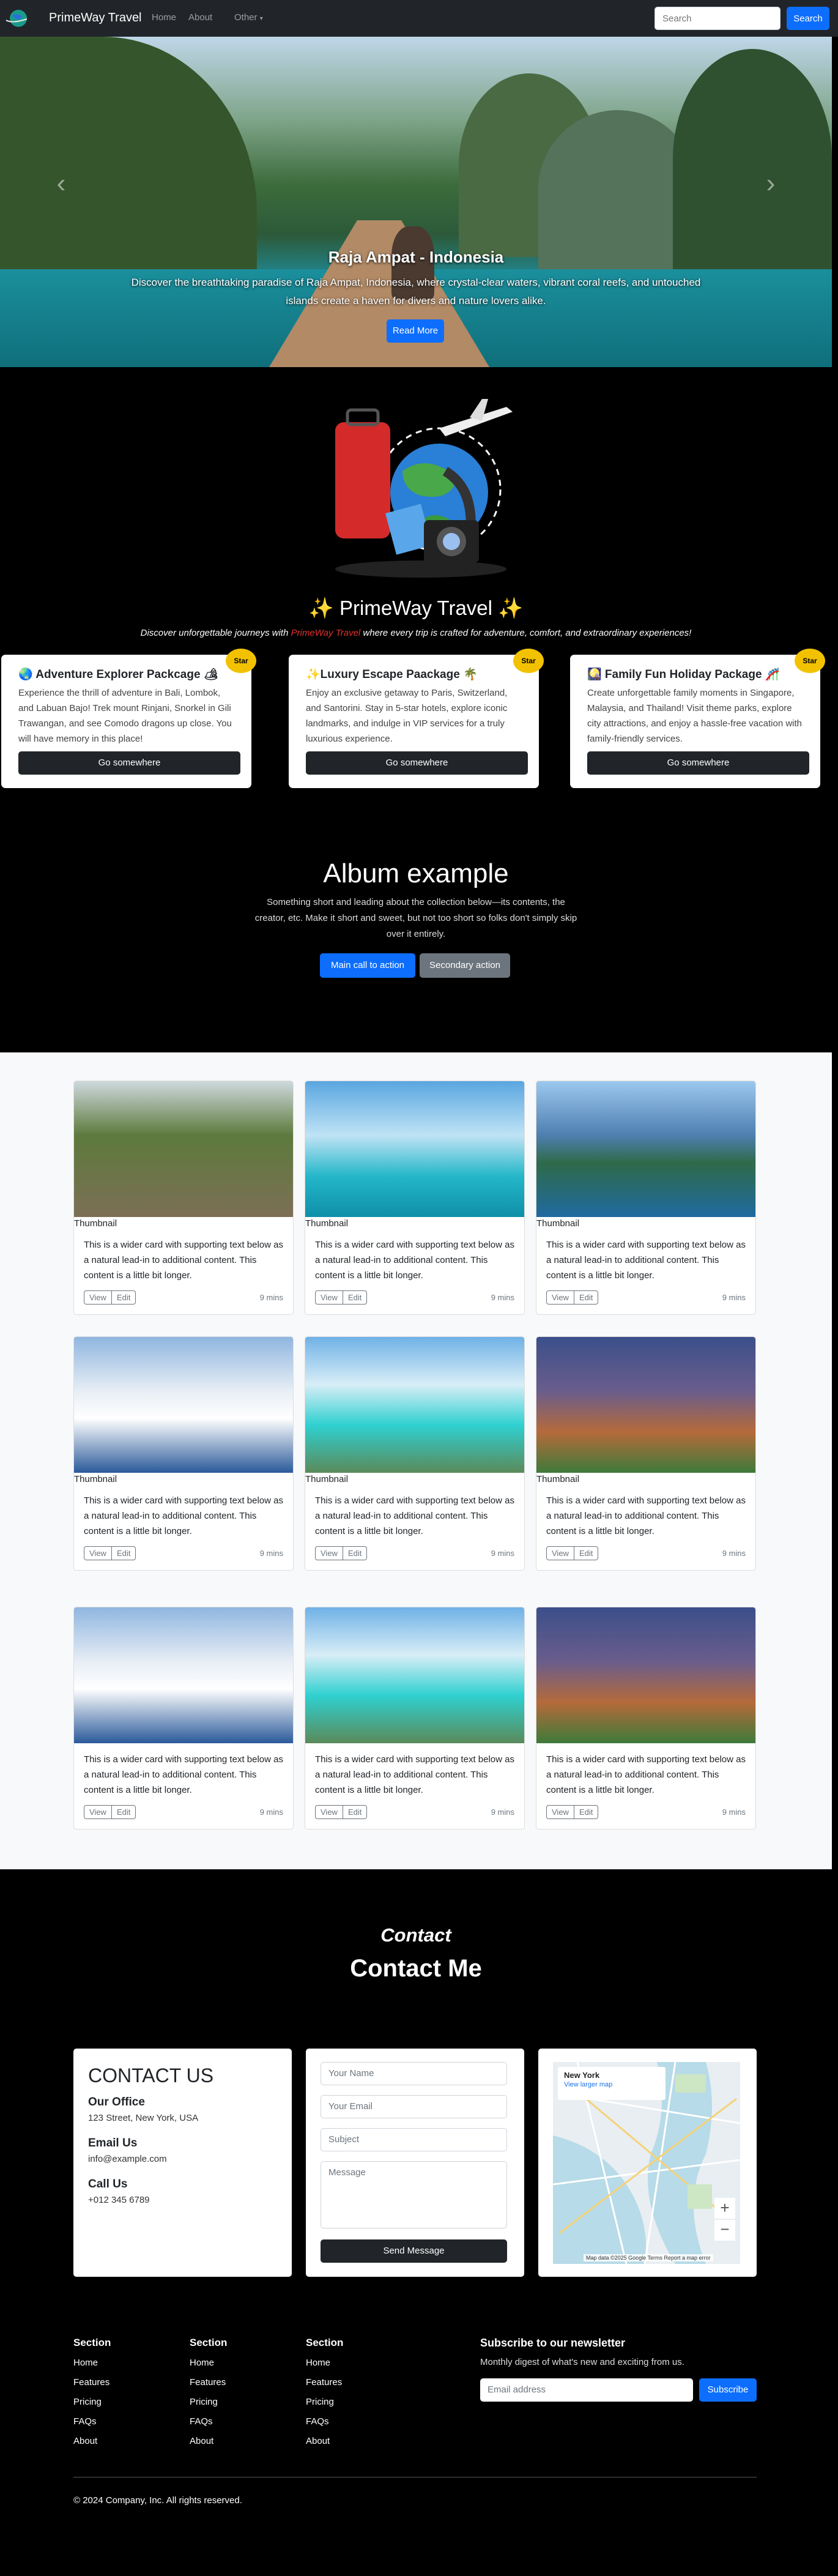  What do you see at coordinates (465, 966) in the screenshot?
I see `secondary-action-button: Secondary action` at bounding box center [465, 966].